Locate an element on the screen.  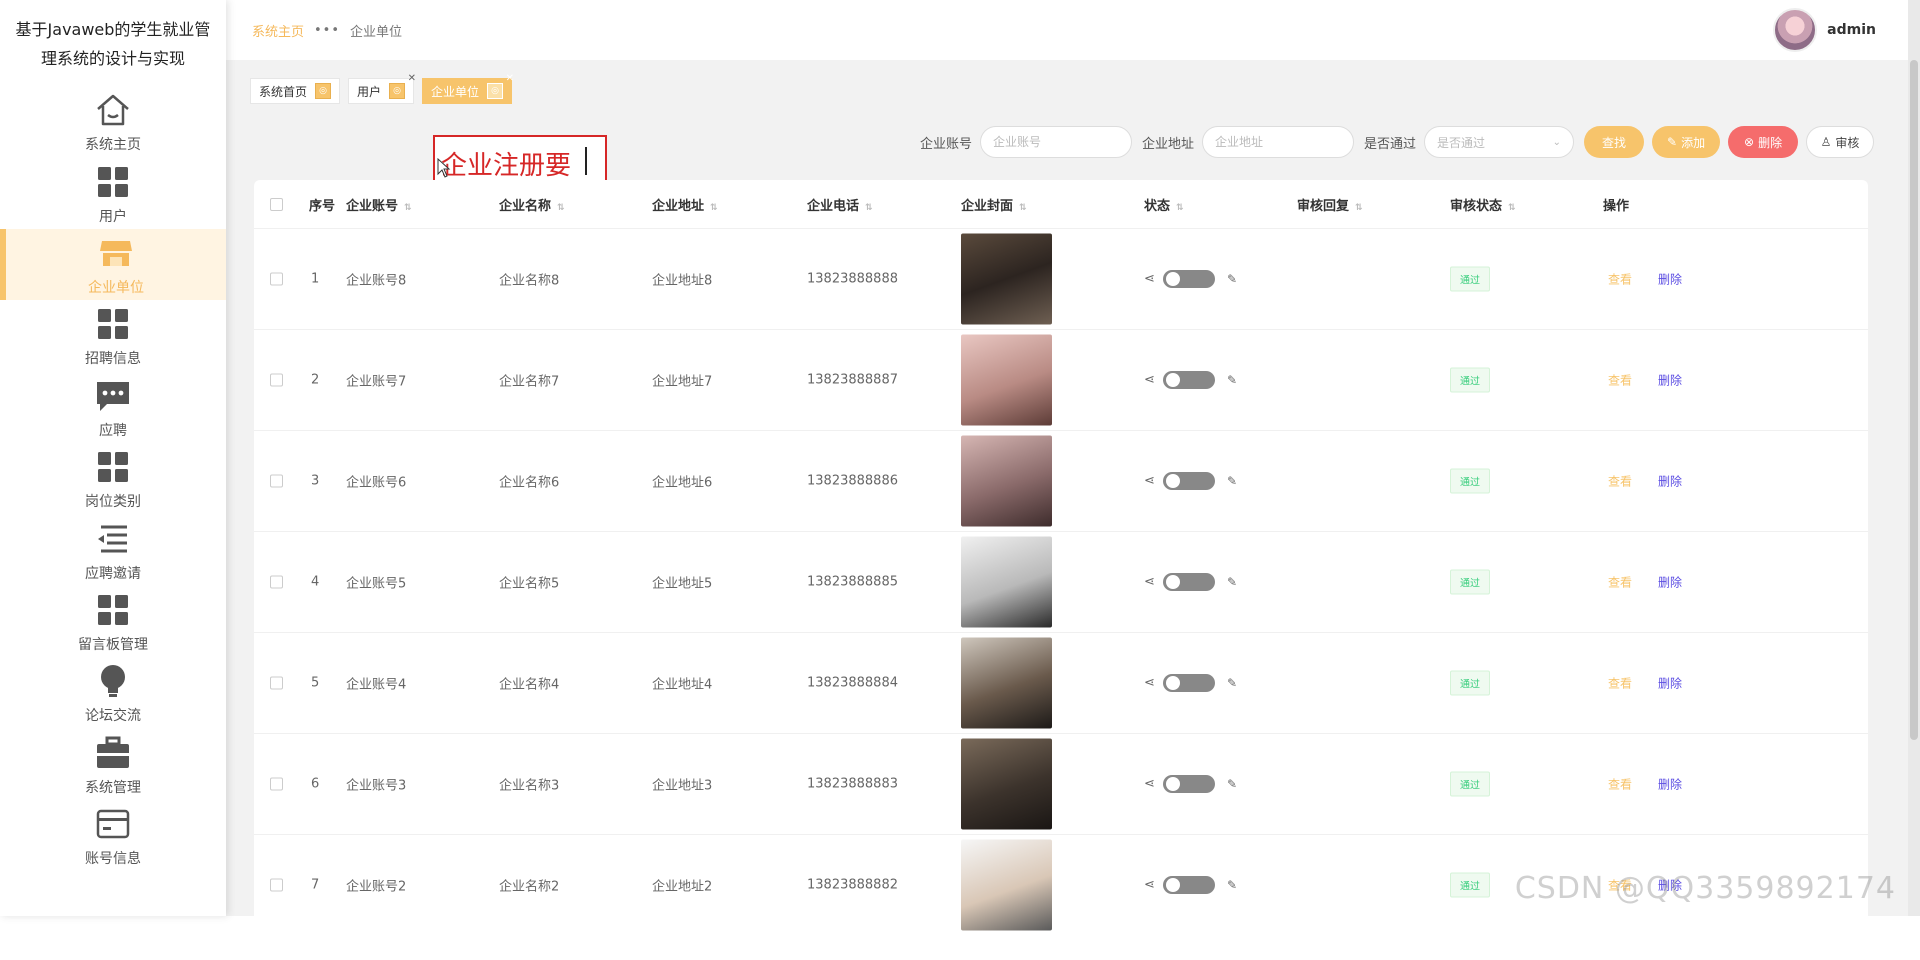
table-row: 4企业账号5企业名称5企业地址513823888885⋖✎通过查看删除 is located at coordinates (1061, 581).